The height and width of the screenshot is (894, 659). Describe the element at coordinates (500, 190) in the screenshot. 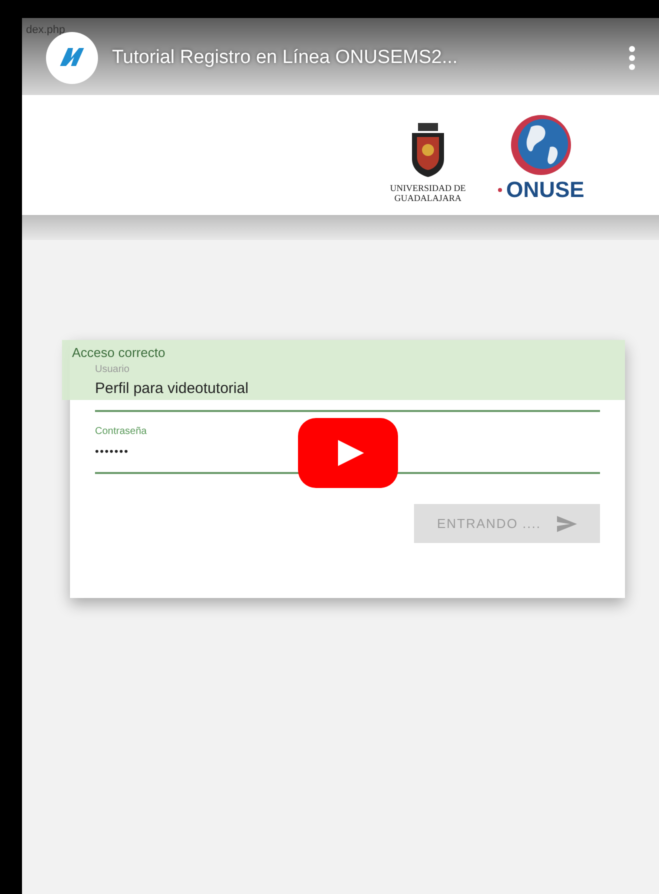

I see `dot-icon` at that location.